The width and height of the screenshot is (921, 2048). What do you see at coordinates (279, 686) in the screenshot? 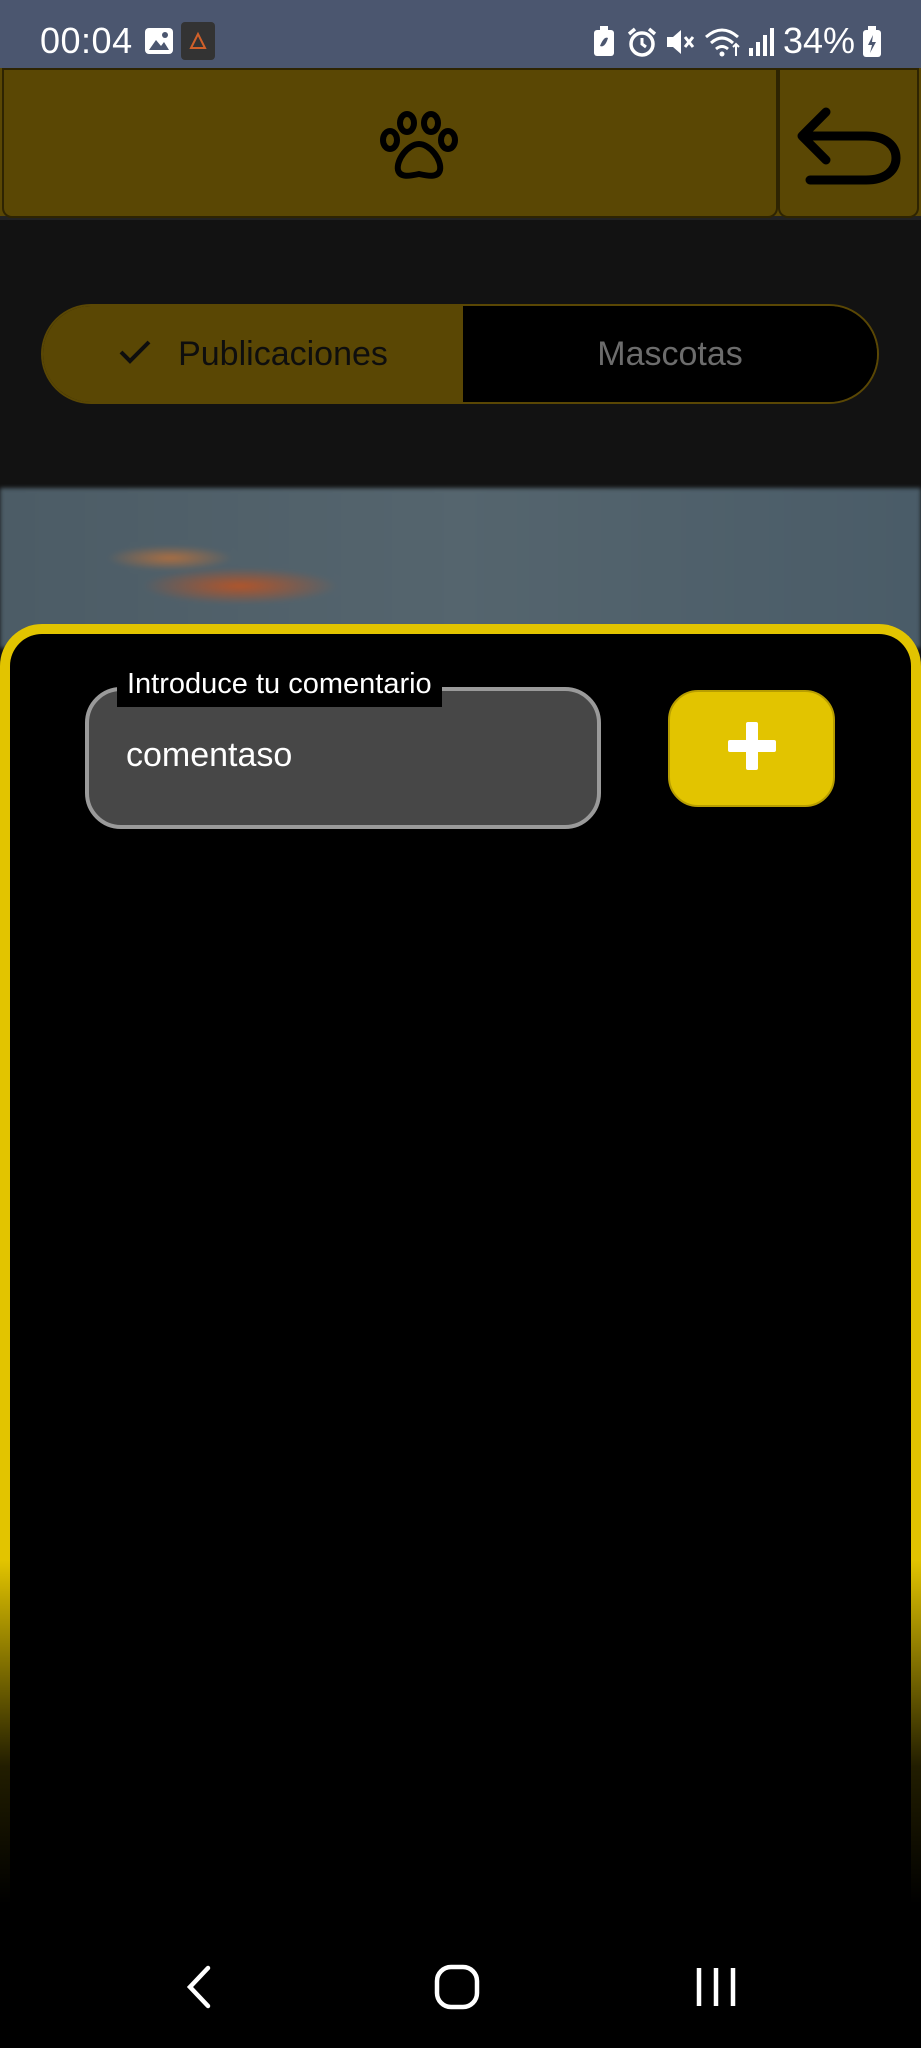
I see `comment-input-label: Introduce tu comentario` at bounding box center [279, 686].